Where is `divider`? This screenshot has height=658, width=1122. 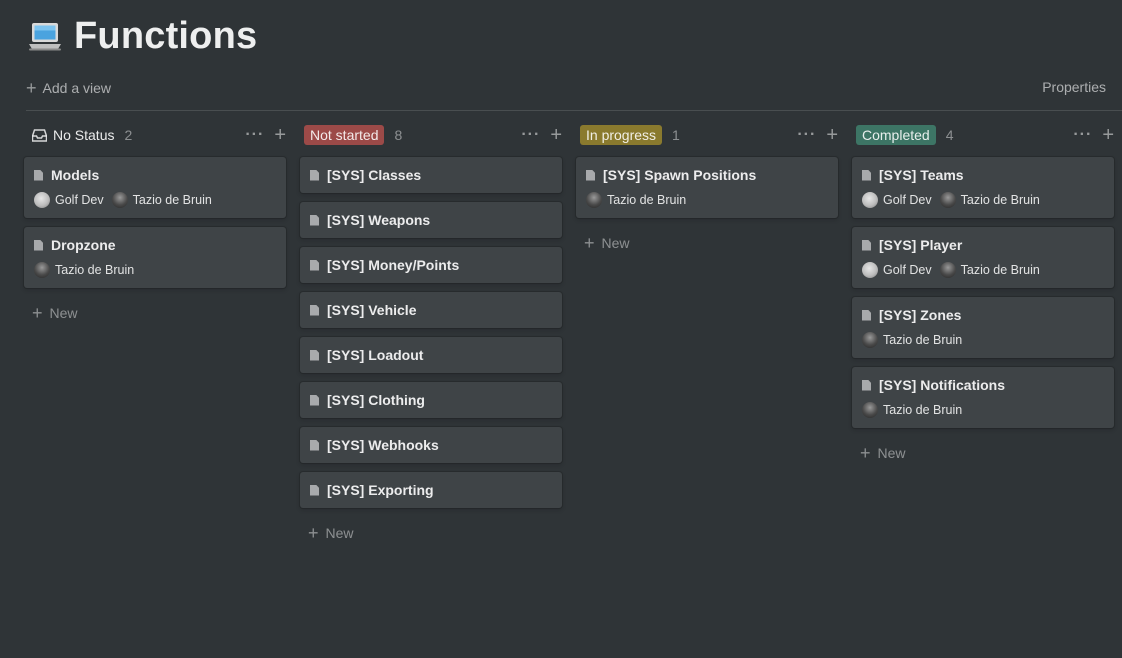 divider is located at coordinates (574, 110).